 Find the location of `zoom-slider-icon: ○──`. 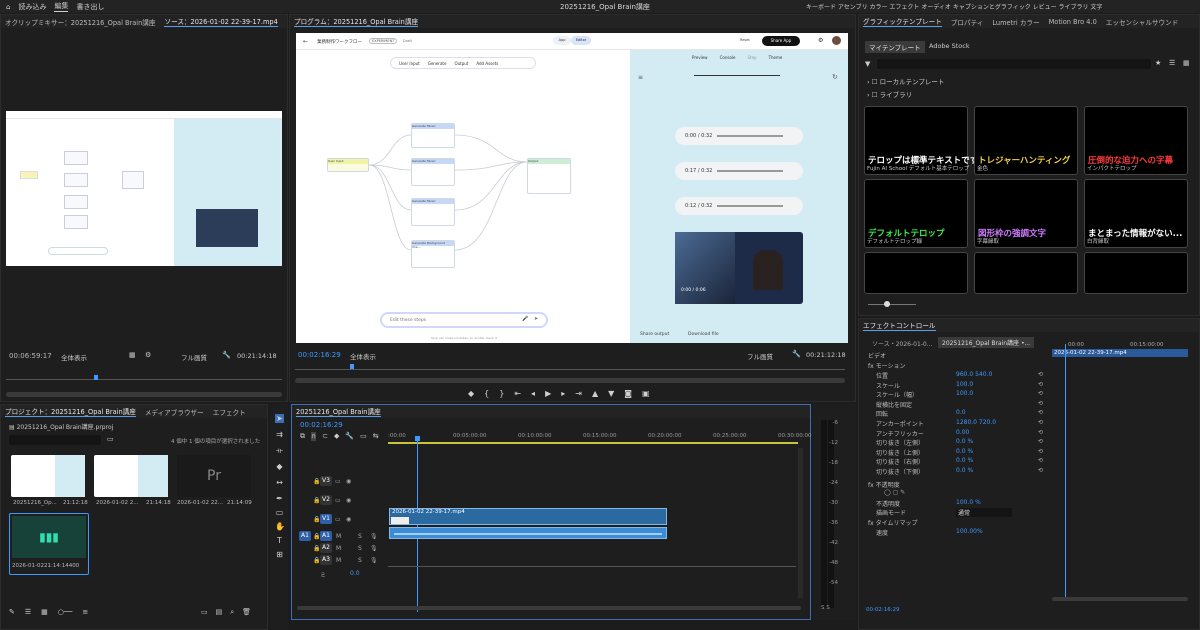

zoom-slider-icon: ○── is located at coordinates (65, 612).